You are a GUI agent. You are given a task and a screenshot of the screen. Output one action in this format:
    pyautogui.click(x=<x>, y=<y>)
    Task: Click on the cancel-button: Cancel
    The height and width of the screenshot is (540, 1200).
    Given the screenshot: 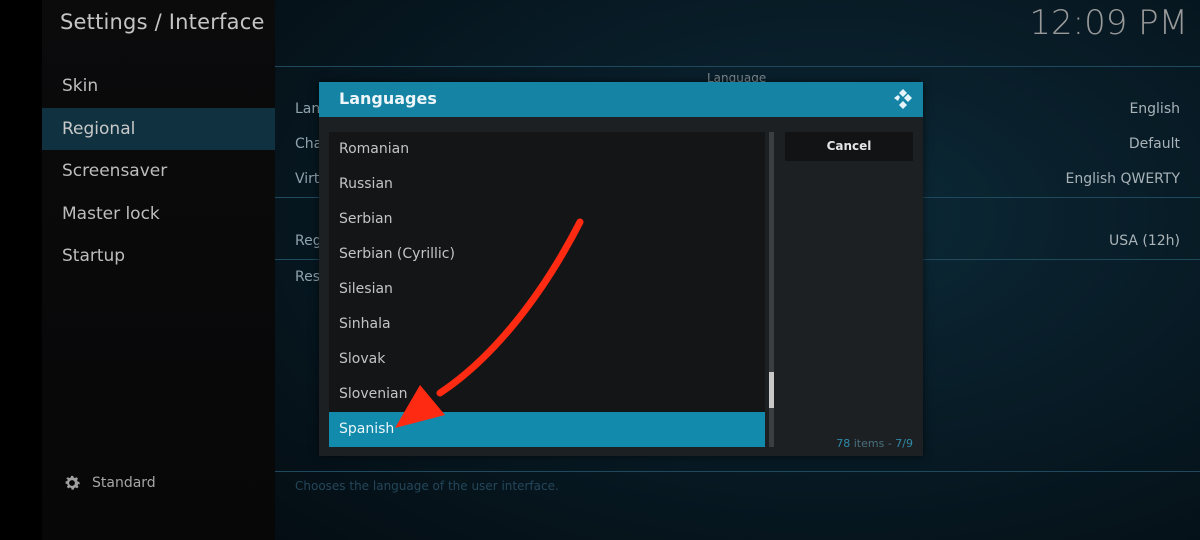 What is the action you would take?
    pyautogui.click(x=849, y=146)
    